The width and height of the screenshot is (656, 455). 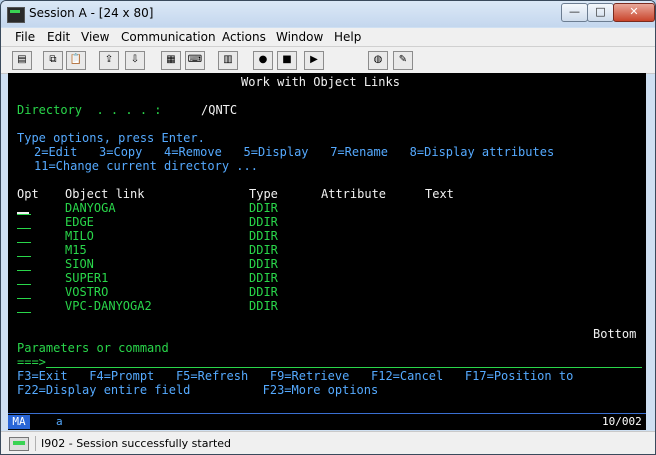 I want to click on column-attribute: Attribute, so click(x=354, y=194).